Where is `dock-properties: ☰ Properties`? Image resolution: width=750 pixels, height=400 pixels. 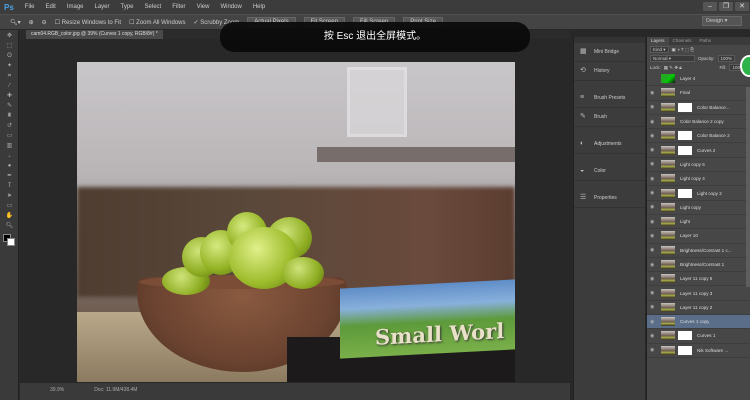
dock-properties: ☰ Properties is located at coordinates (609, 198).